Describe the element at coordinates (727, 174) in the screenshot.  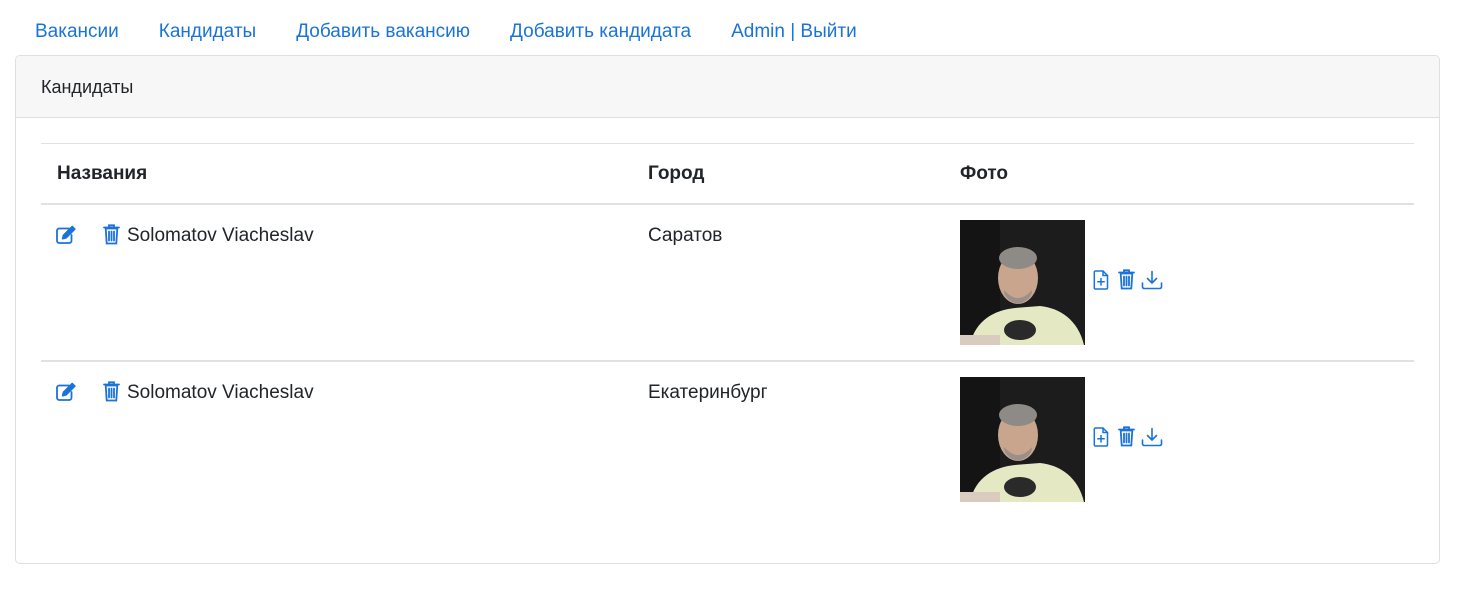
I see `table-header: Названия Город Фото` at that location.